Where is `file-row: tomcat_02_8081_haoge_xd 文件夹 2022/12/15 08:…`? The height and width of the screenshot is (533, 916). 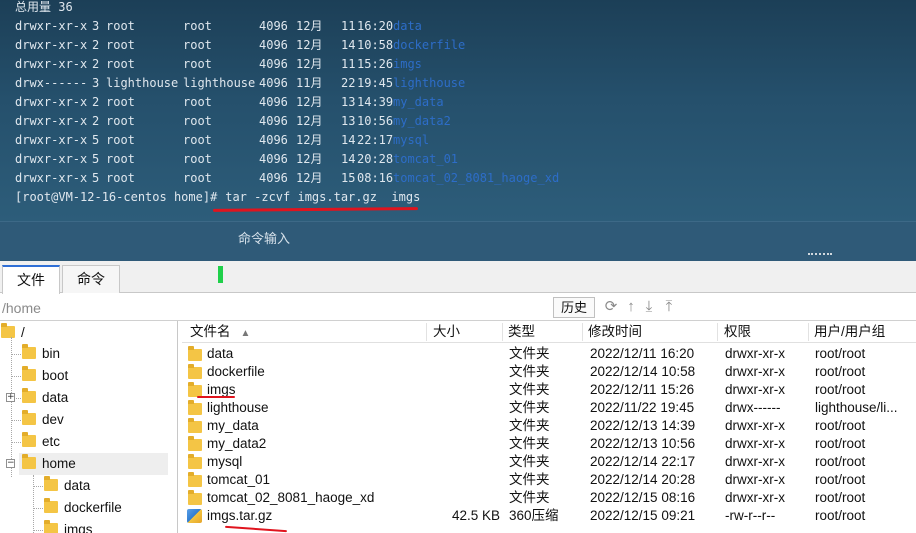 file-row: tomcat_02_8081_haoge_xd 文件夹 2022/12/15 08:… is located at coordinates (549, 498).